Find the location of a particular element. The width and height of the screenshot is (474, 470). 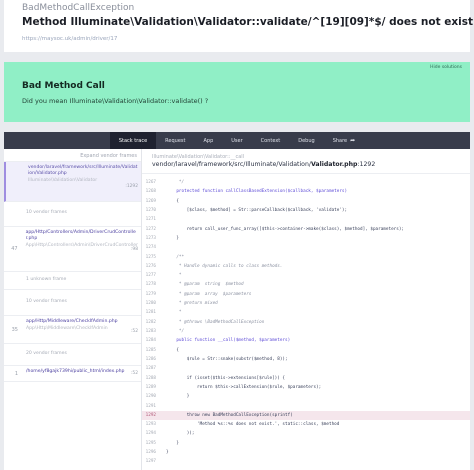

line-number: 1296 is located at coordinates (151, 452).